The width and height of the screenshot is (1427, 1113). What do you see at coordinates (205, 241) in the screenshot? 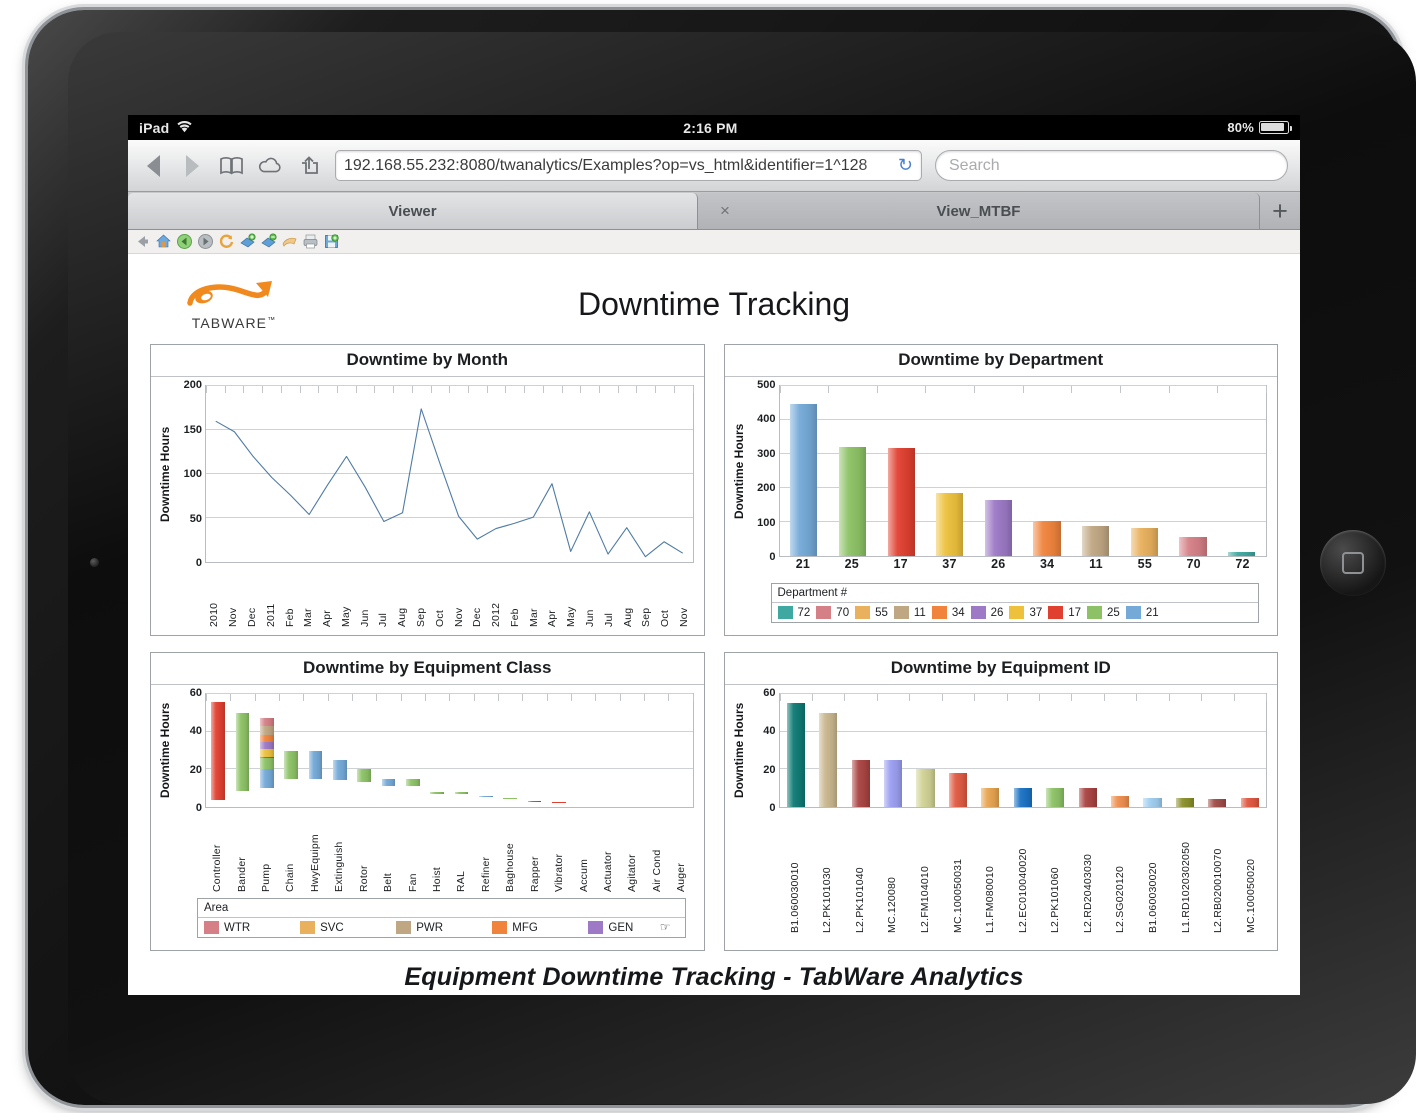
I see `next-page-icon` at bounding box center [205, 241].